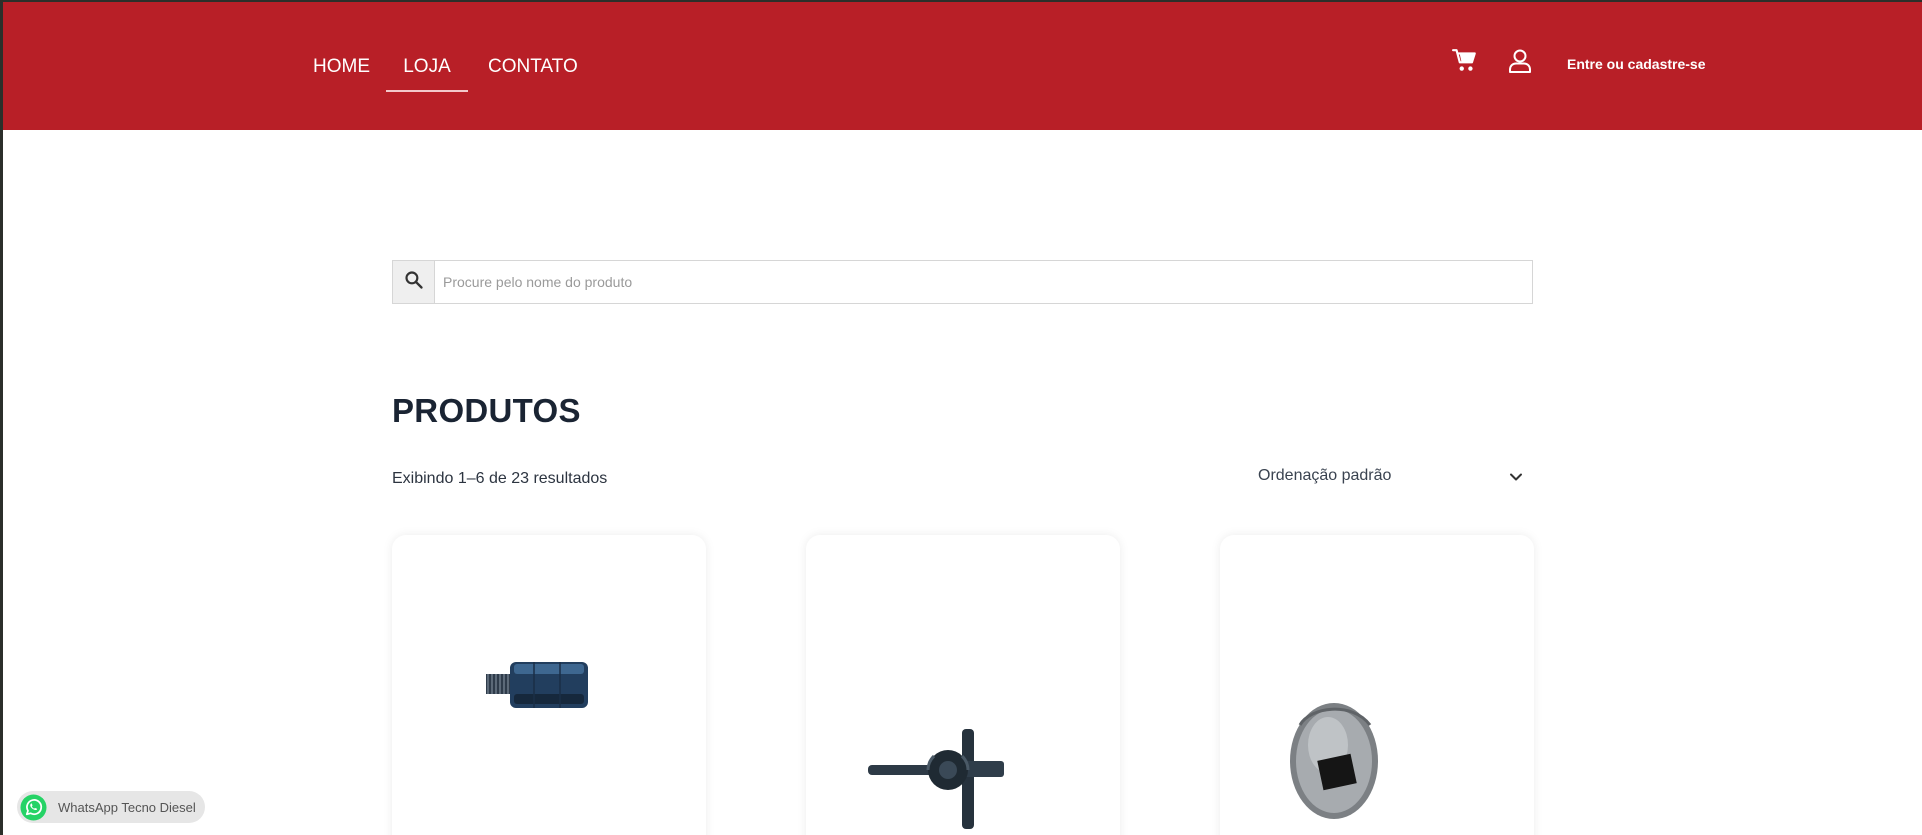 The image size is (1922, 835). What do you see at coordinates (1521, 62) in the screenshot?
I see `user-icon` at bounding box center [1521, 62].